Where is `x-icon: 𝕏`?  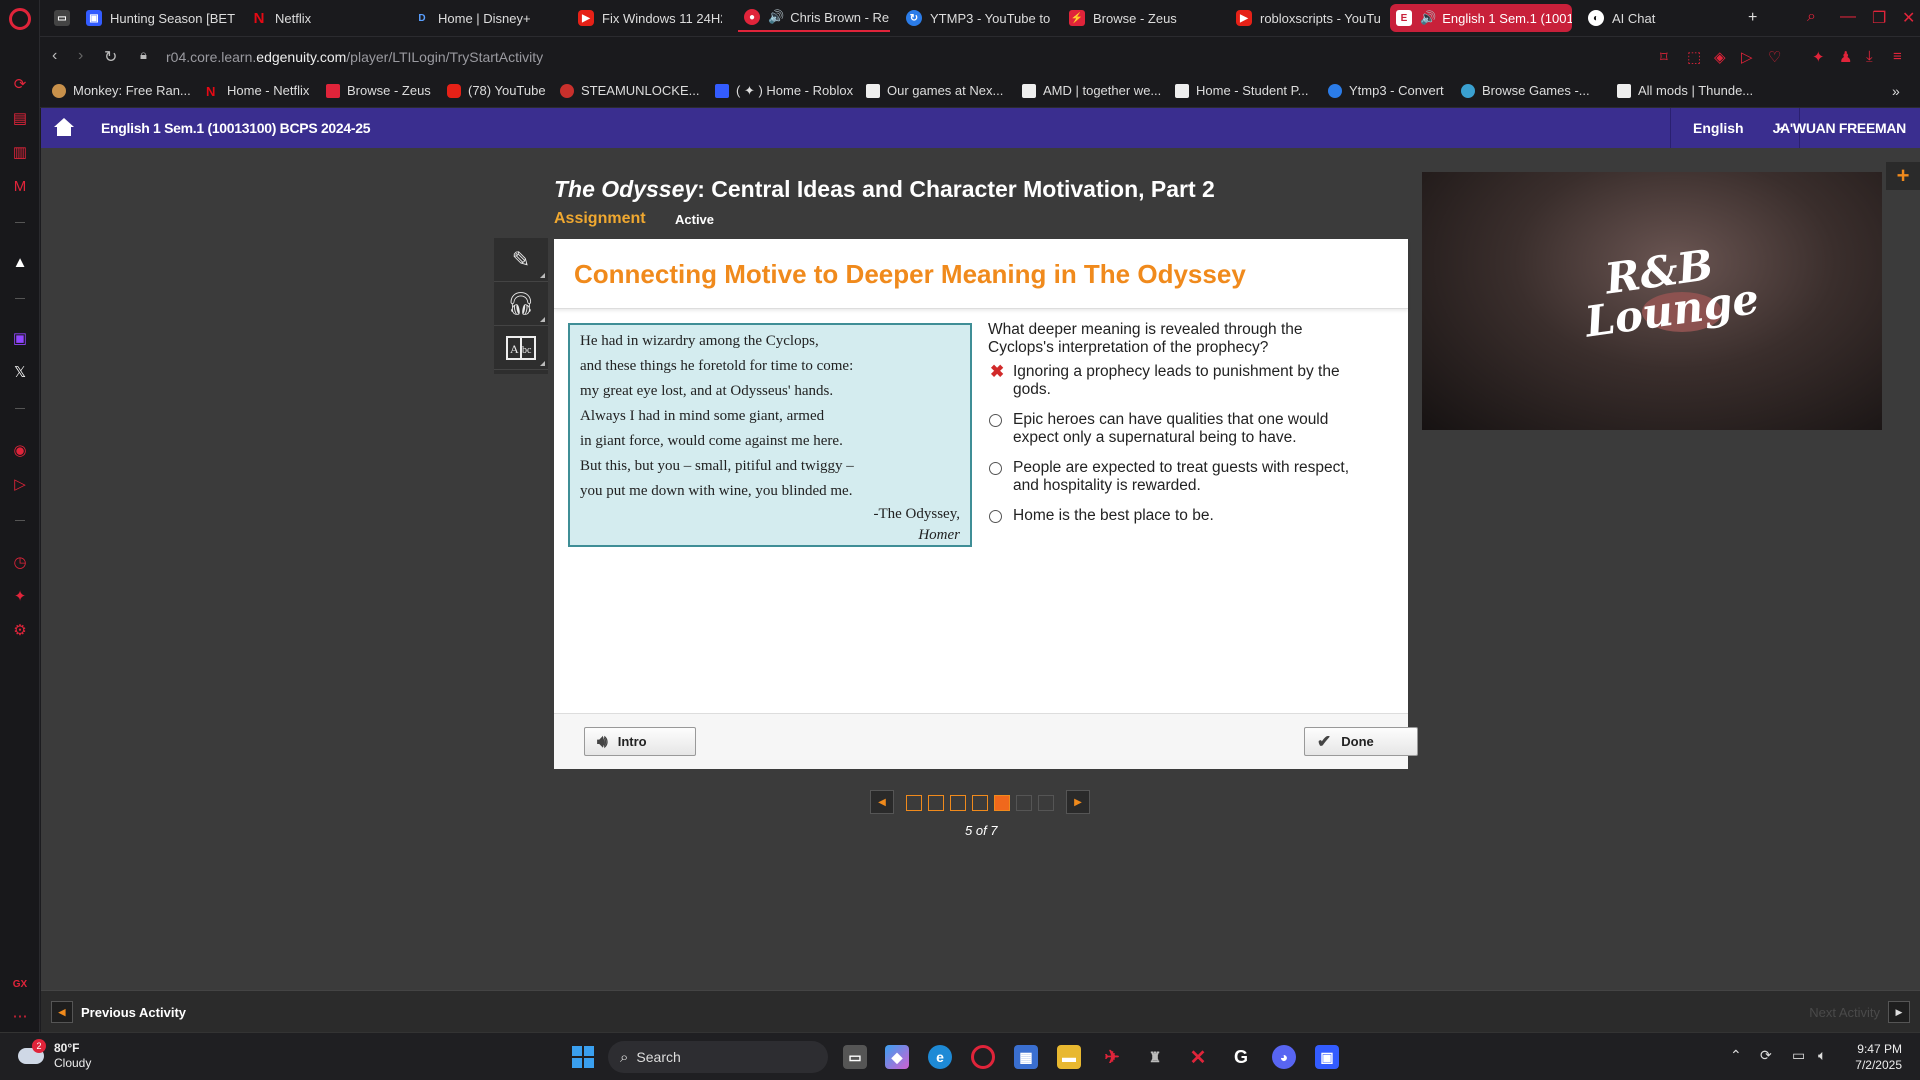
x-icon: 𝕏 is located at coordinates (20, 372).